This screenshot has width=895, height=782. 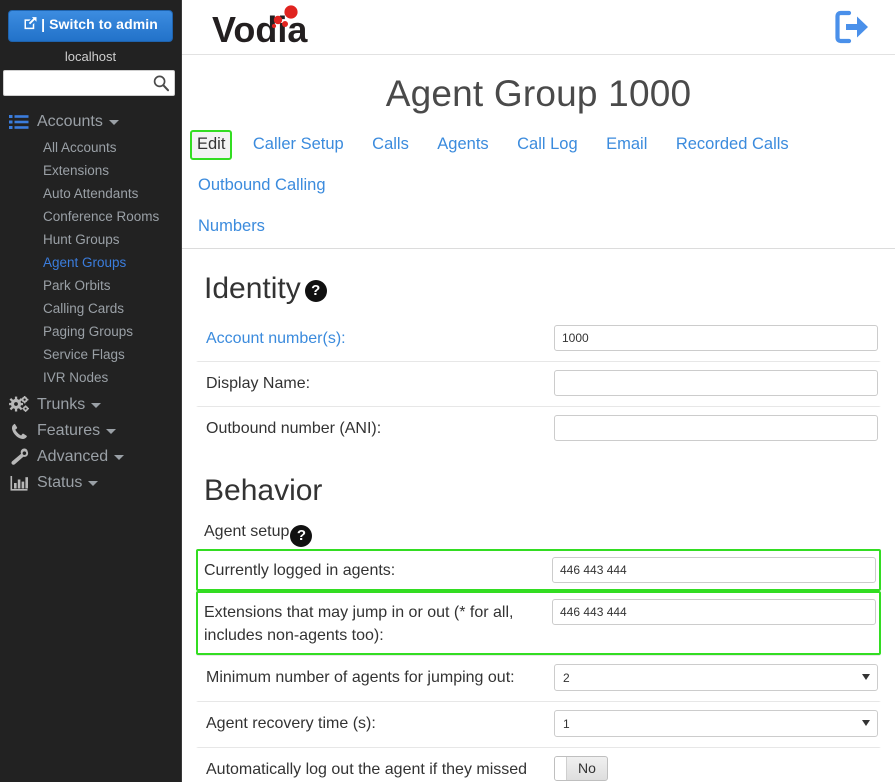 I want to click on logout-button, so click(x=852, y=29).